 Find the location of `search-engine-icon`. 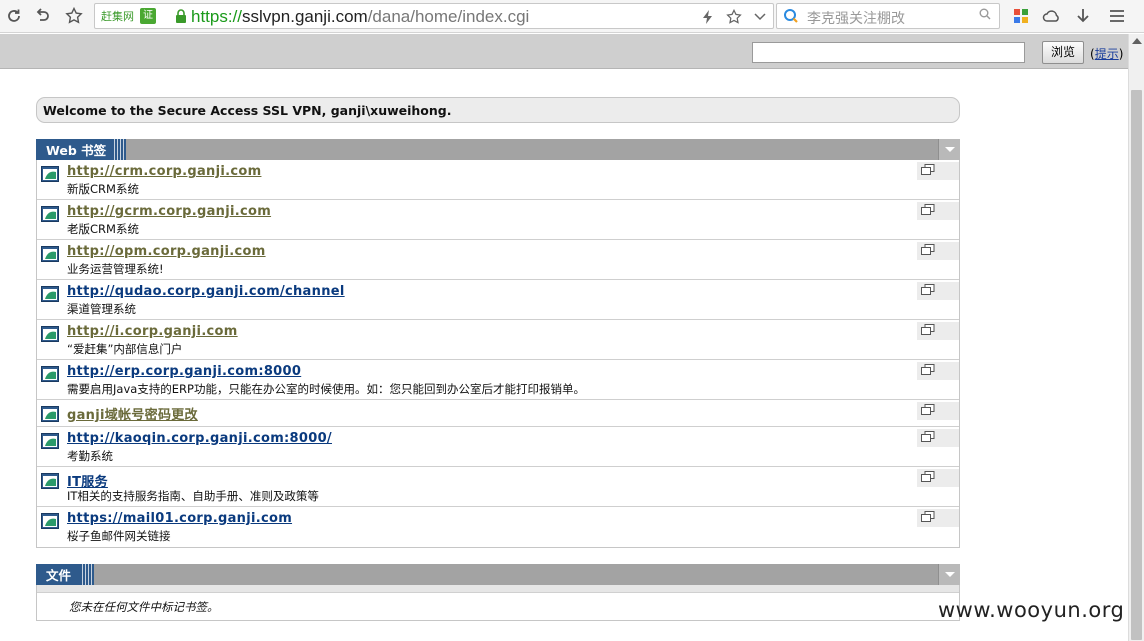

search-engine-icon is located at coordinates (791, 16).